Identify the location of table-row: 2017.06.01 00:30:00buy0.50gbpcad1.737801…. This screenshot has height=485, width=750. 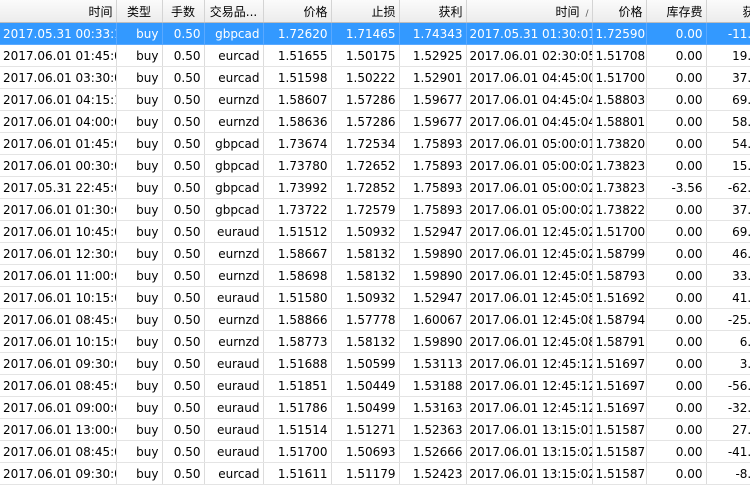
(375, 165).